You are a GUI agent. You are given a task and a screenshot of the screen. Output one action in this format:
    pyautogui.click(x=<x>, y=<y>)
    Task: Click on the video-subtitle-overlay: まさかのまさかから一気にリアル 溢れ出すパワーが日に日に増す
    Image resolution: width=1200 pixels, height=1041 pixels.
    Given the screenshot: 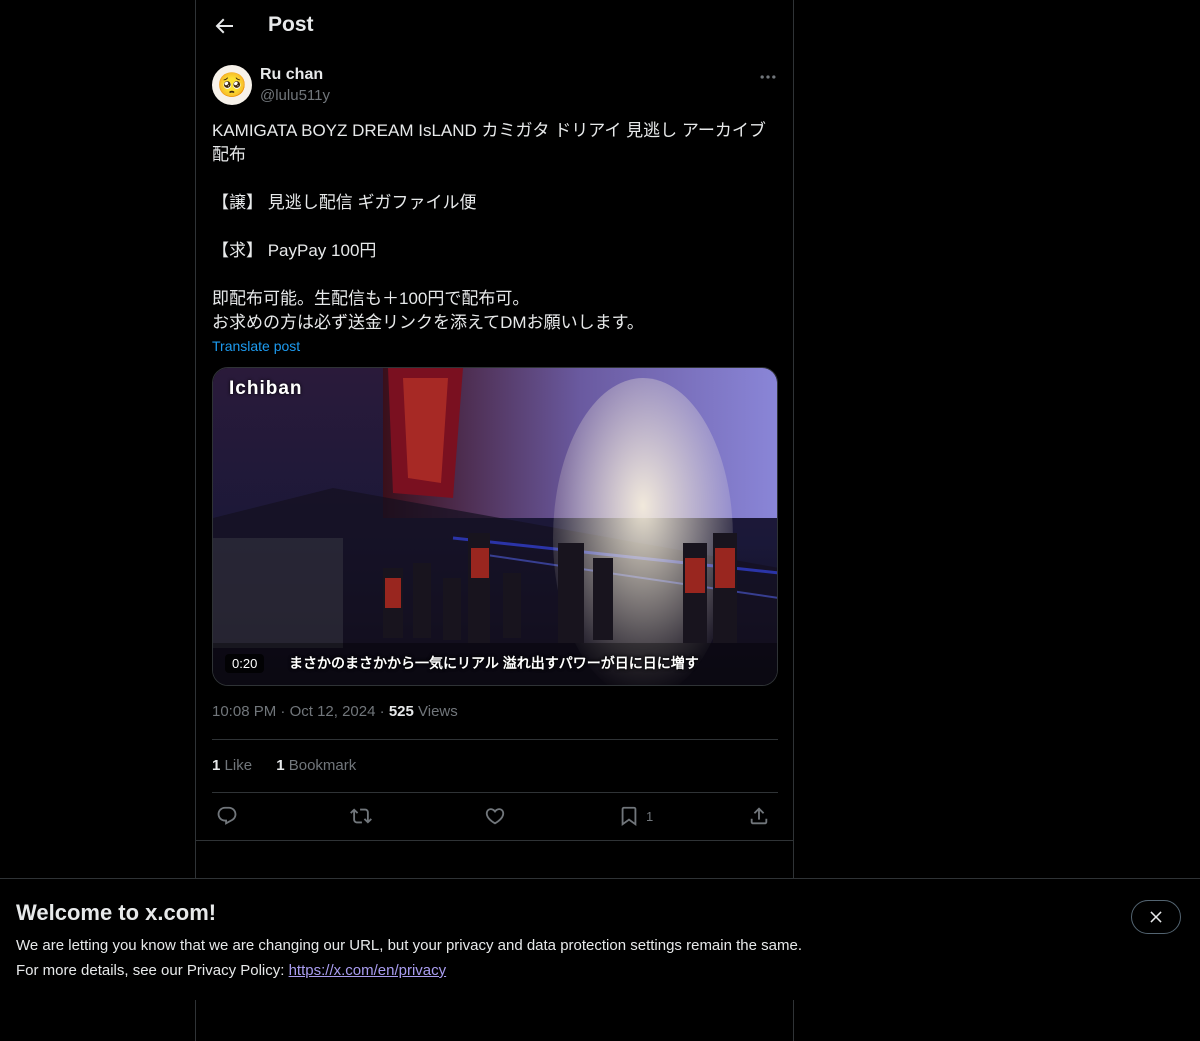 What is the action you would take?
    pyautogui.click(x=494, y=663)
    